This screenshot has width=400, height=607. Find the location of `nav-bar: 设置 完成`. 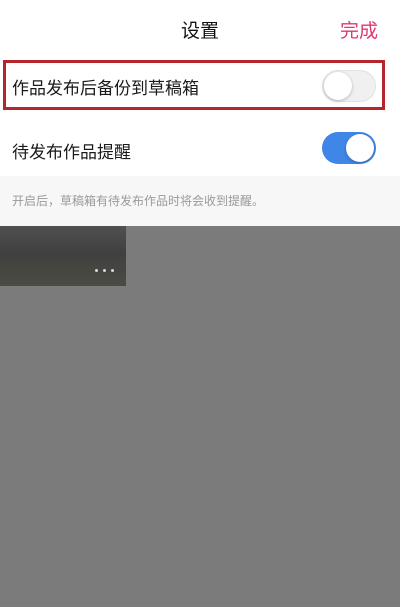

nav-bar: 设置 完成 is located at coordinates (200, 27).